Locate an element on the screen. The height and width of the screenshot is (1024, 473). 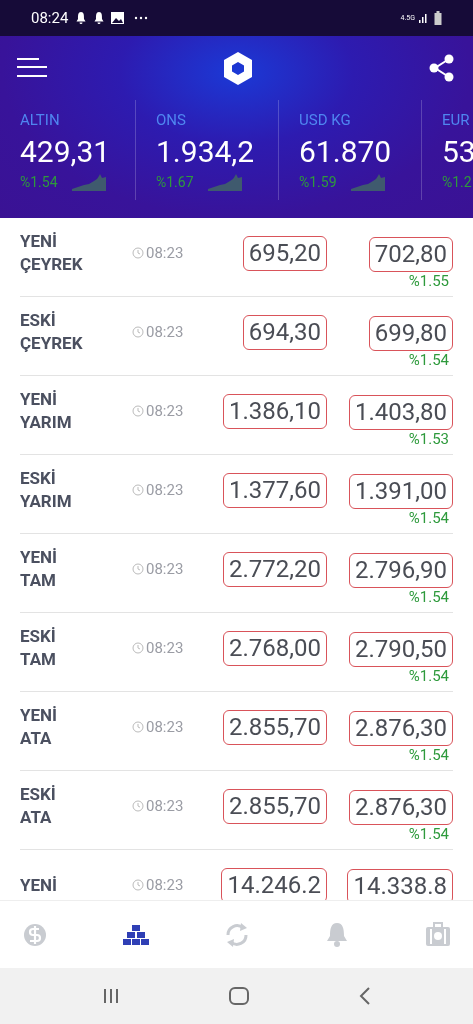
change-percent: %1.55 is located at coordinates (428, 280).